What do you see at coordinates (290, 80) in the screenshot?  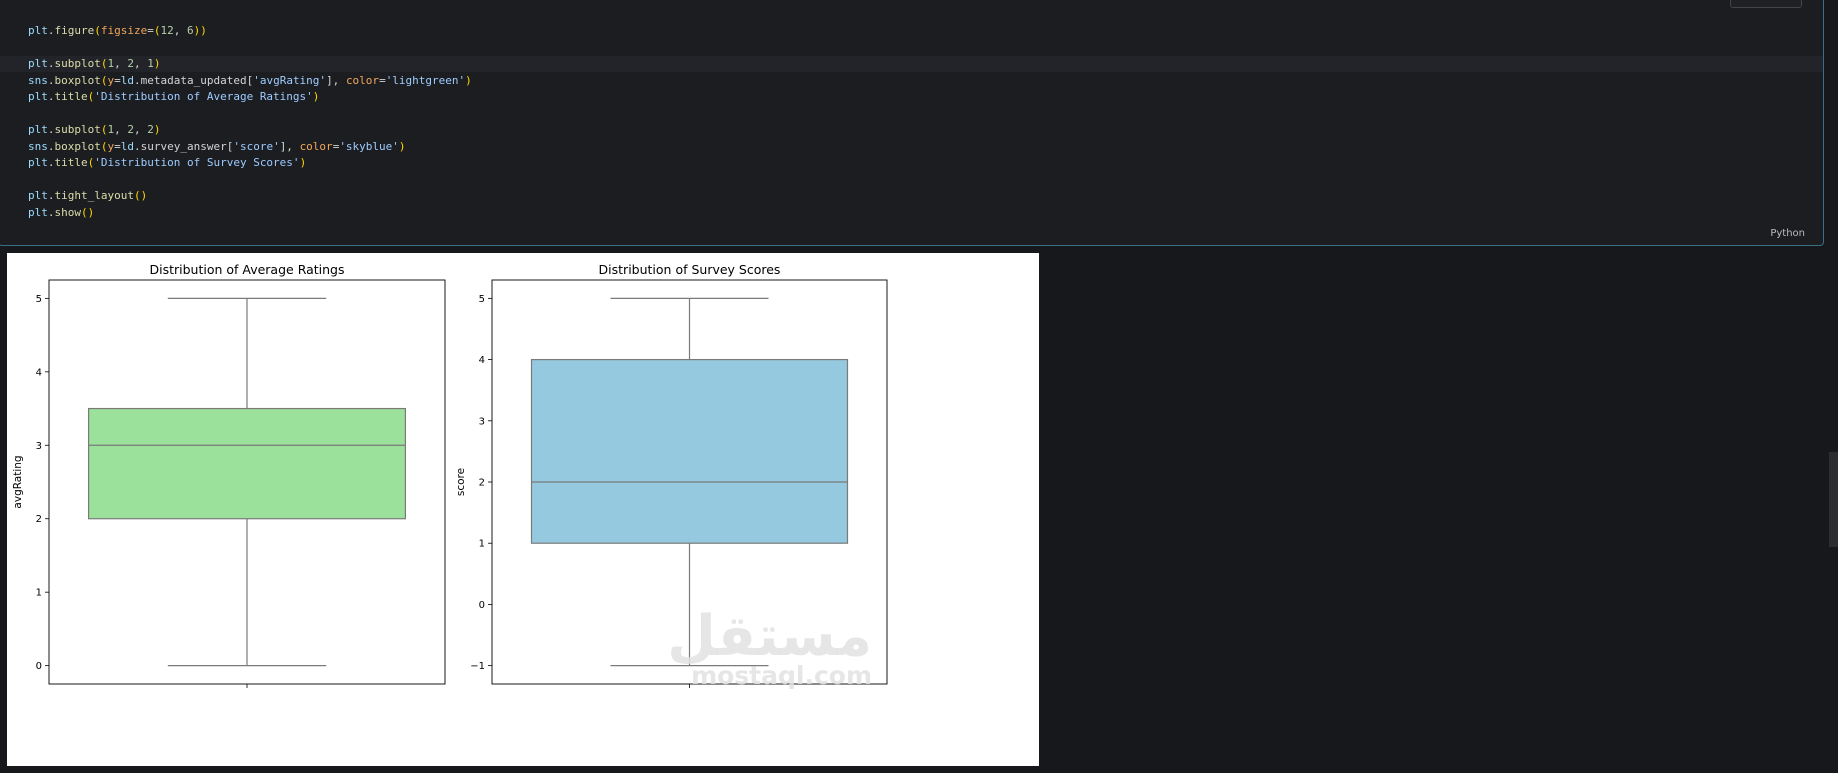 I see `code-token: 'avgRating'` at bounding box center [290, 80].